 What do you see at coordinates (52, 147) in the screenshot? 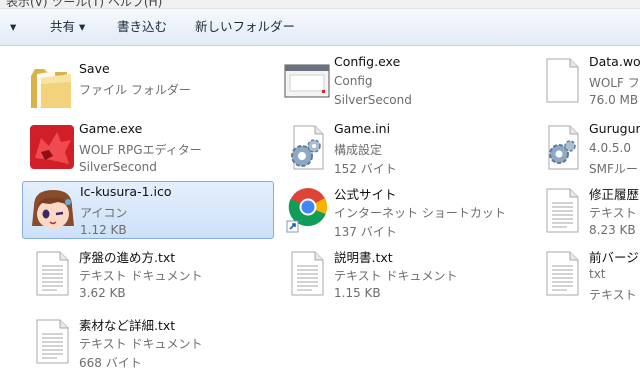
I see `wolf-rpg-icon` at bounding box center [52, 147].